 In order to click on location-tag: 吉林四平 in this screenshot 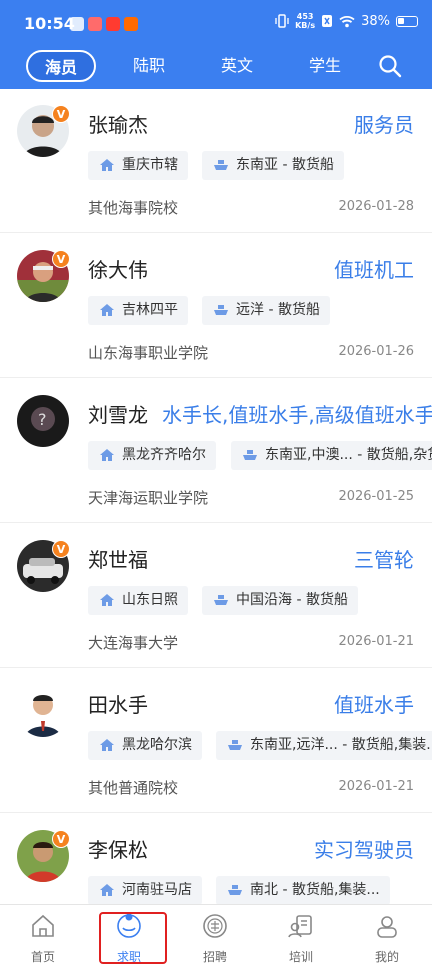, I will do `click(138, 310)`.